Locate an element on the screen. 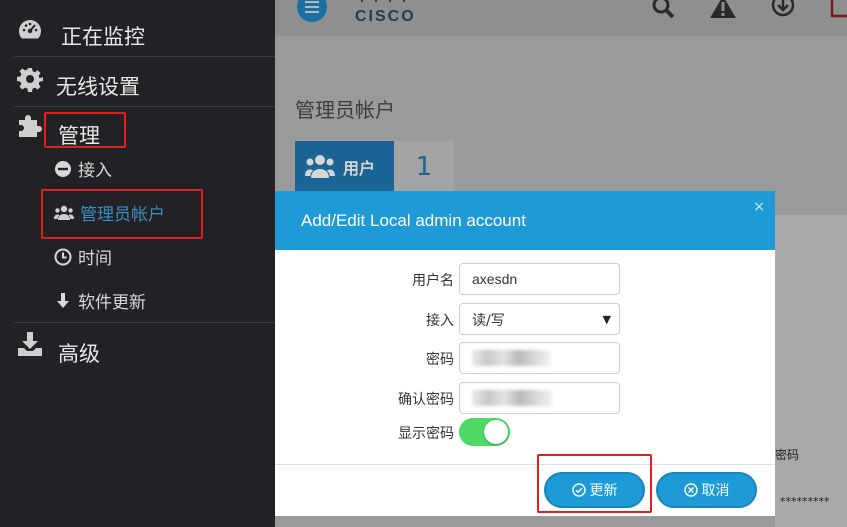 The width and height of the screenshot is (847, 527). sidebar-item-label: 时间 is located at coordinates (95, 259).